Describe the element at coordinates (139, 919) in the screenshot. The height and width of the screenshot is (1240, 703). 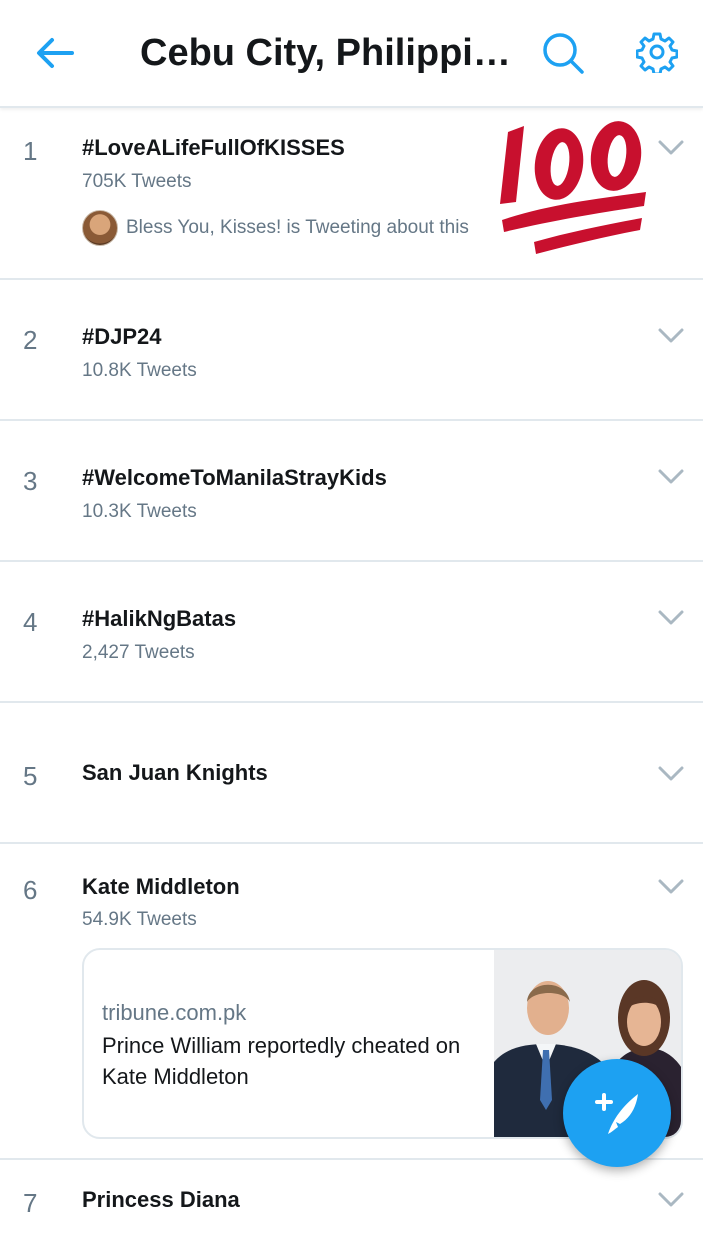
I see `trend-tweet-count: 54.9K Tweets` at that location.